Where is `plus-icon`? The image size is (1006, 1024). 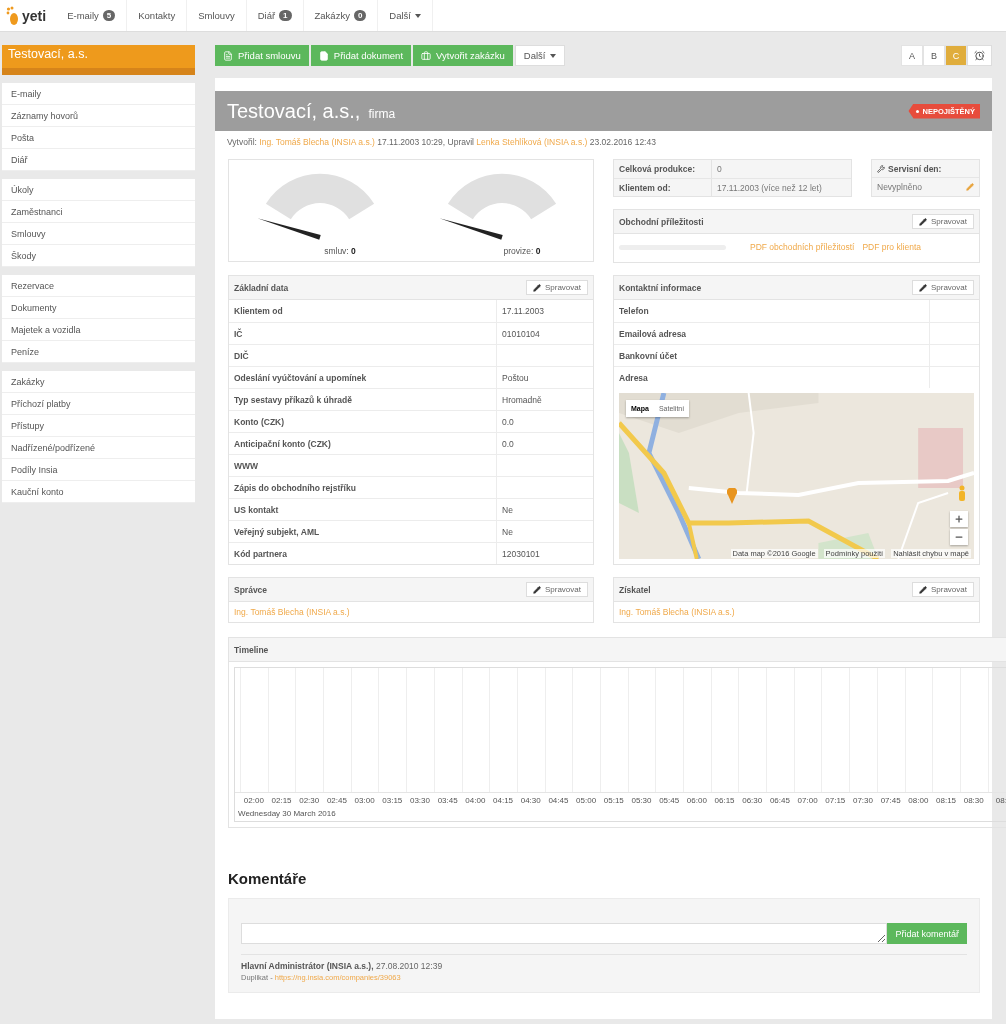
plus-icon is located at coordinates (959, 519).